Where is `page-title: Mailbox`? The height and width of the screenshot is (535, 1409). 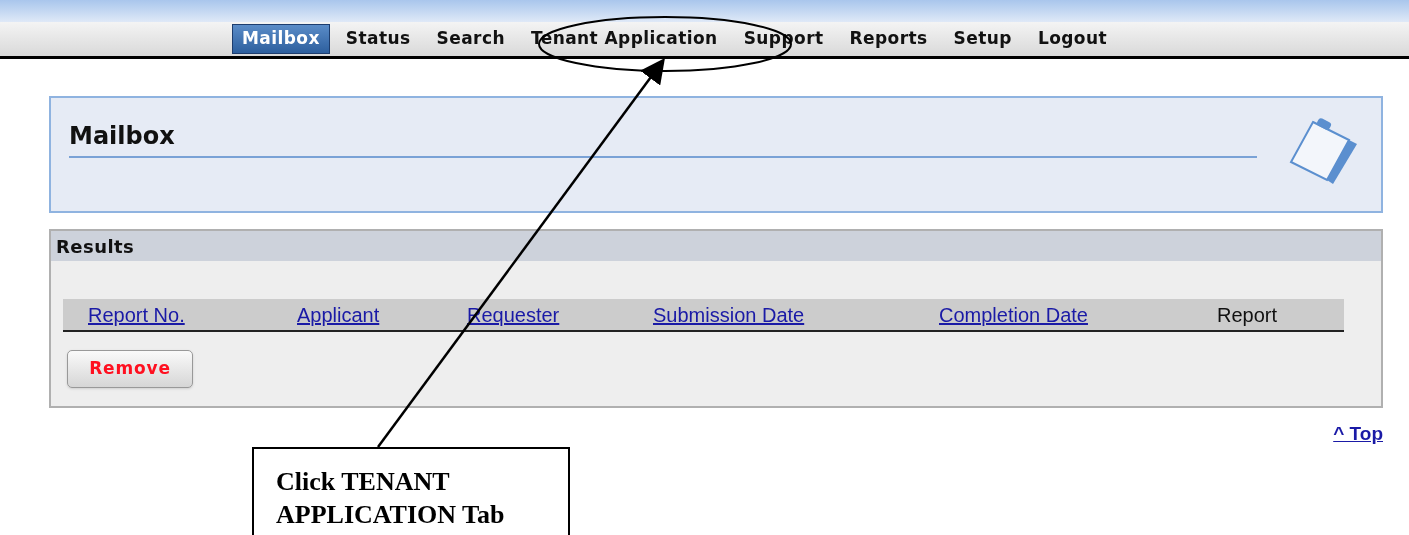
page-title: Mailbox is located at coordinates (122, 136).